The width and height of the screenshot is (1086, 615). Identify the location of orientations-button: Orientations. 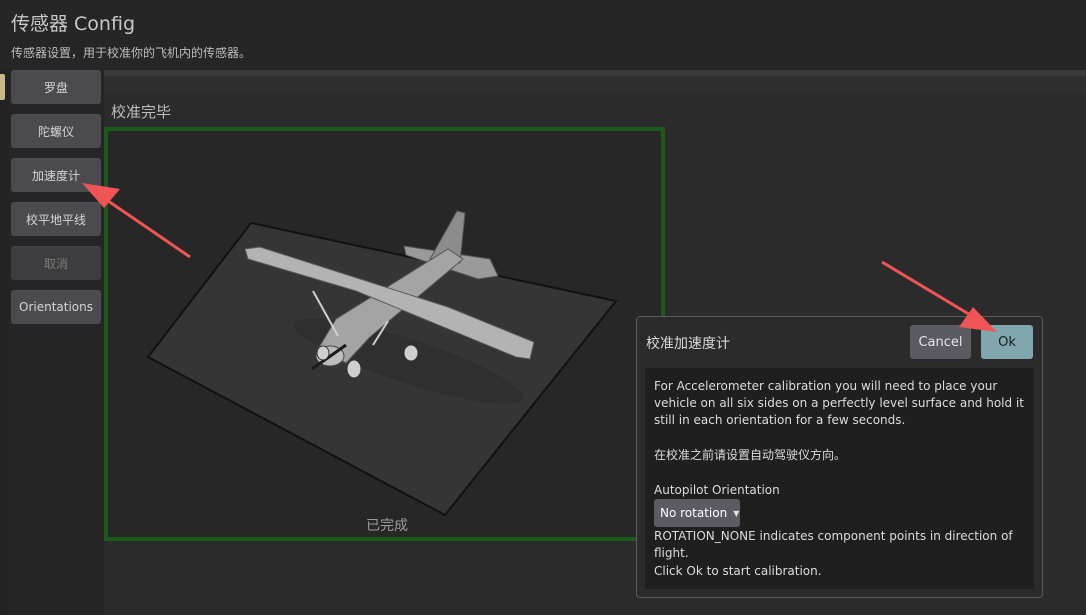
(56, 307).